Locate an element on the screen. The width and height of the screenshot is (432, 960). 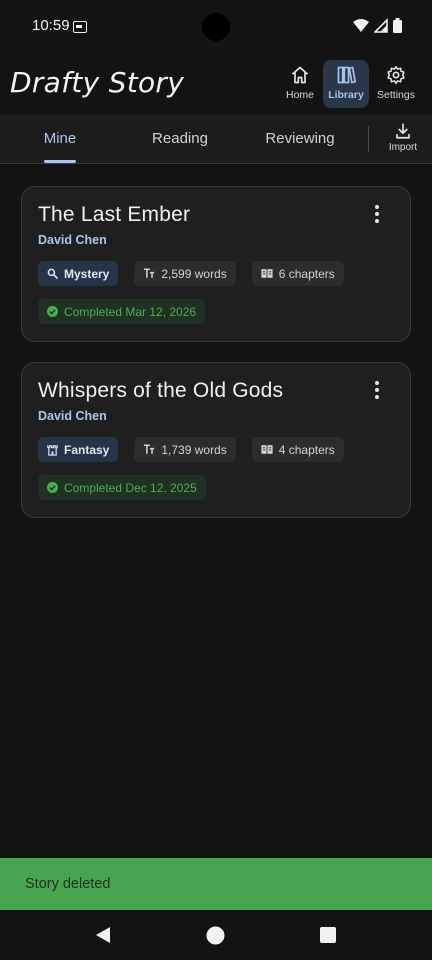
chapter-count-chip: 6 chapters is located at coordinates (297, 273).